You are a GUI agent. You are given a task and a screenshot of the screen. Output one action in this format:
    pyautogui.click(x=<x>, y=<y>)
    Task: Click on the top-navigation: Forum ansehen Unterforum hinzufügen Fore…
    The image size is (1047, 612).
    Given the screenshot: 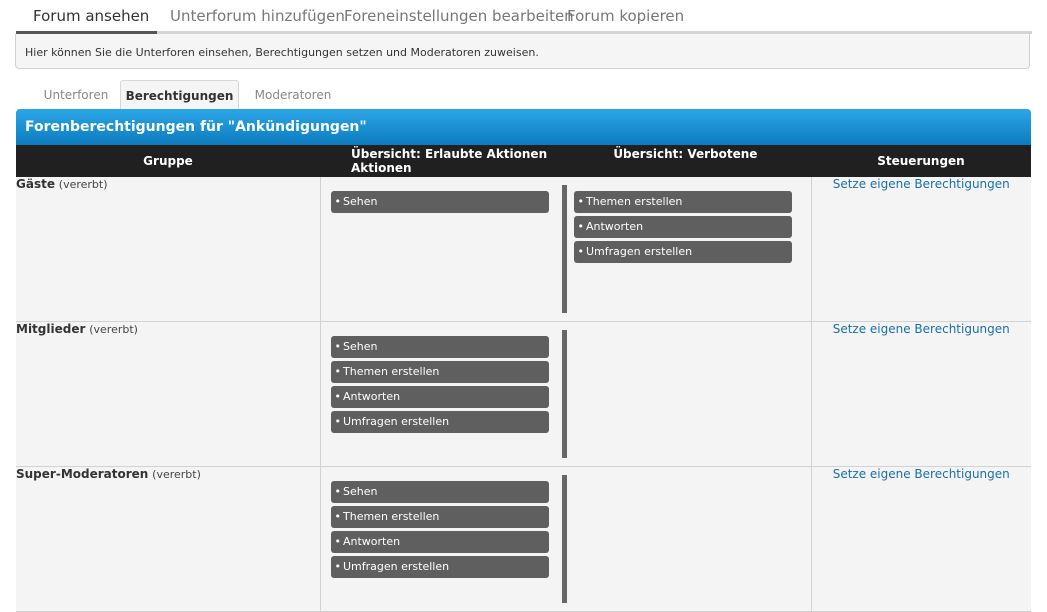 What is the action you would take?
    pyautogui.click(x=524, y=17)
    